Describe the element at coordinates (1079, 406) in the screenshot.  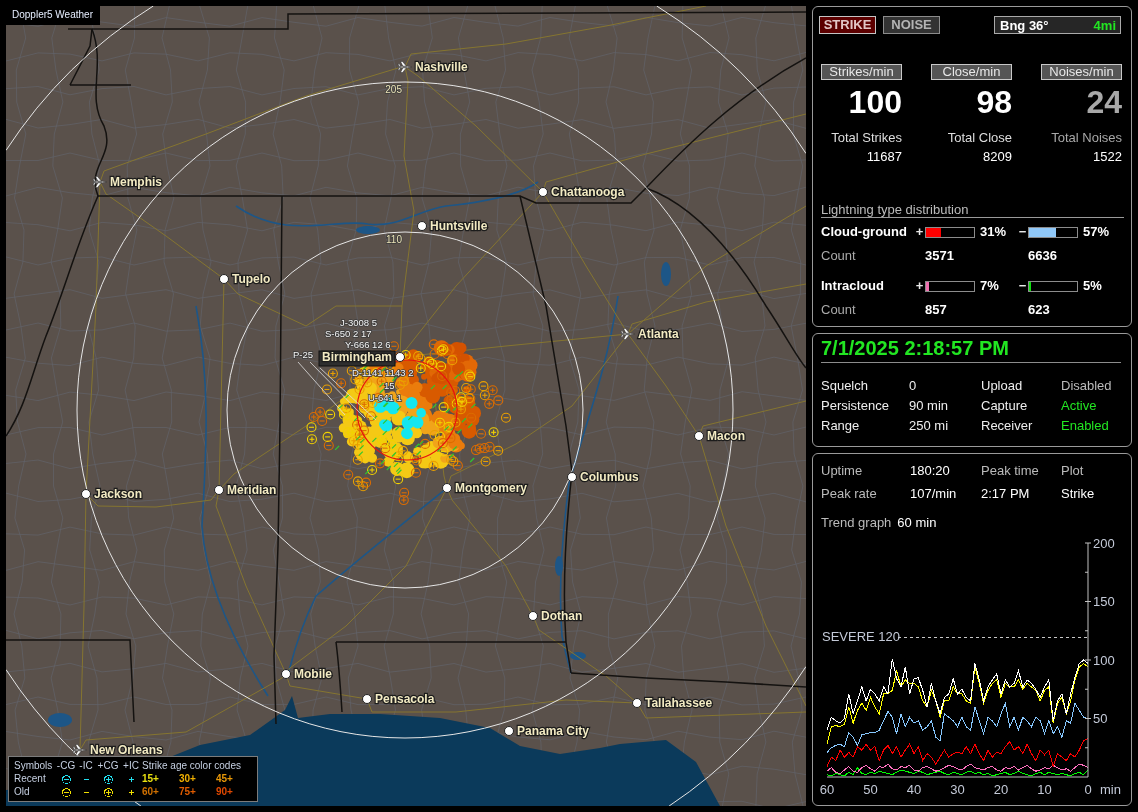
I see `status-value: Active` at that location.